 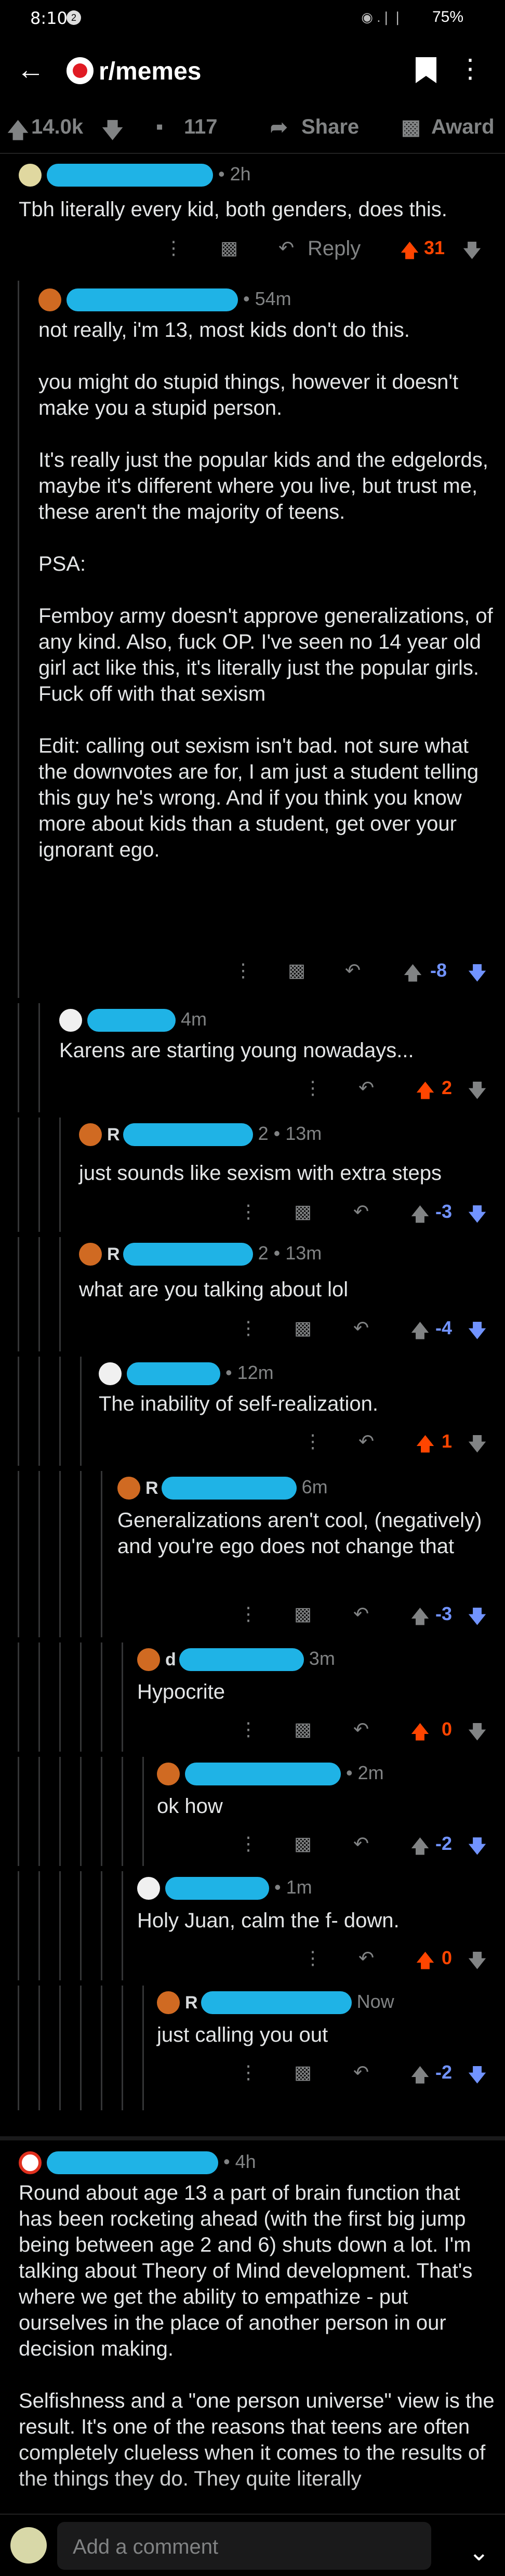 What do you see at coordinates (39, 2048) in the screenshot?
I see `thread-line` at bounding box center [39, 2048].